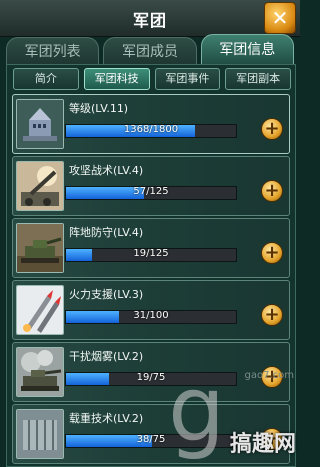  What do you see at coordinates (106, 170) in the screenshot?
I see `tech-label: 攻坚战术(LV.4)` at bounding box center [106, 170].